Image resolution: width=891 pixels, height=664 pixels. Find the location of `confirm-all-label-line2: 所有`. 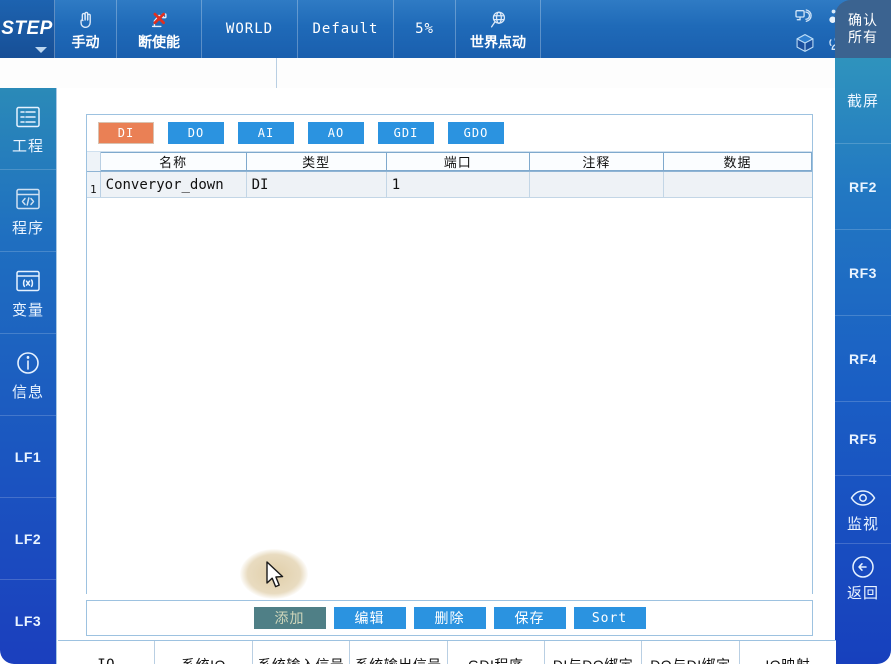

confirm-all-label-line2: 所有 is located at coordinates (863, 37).